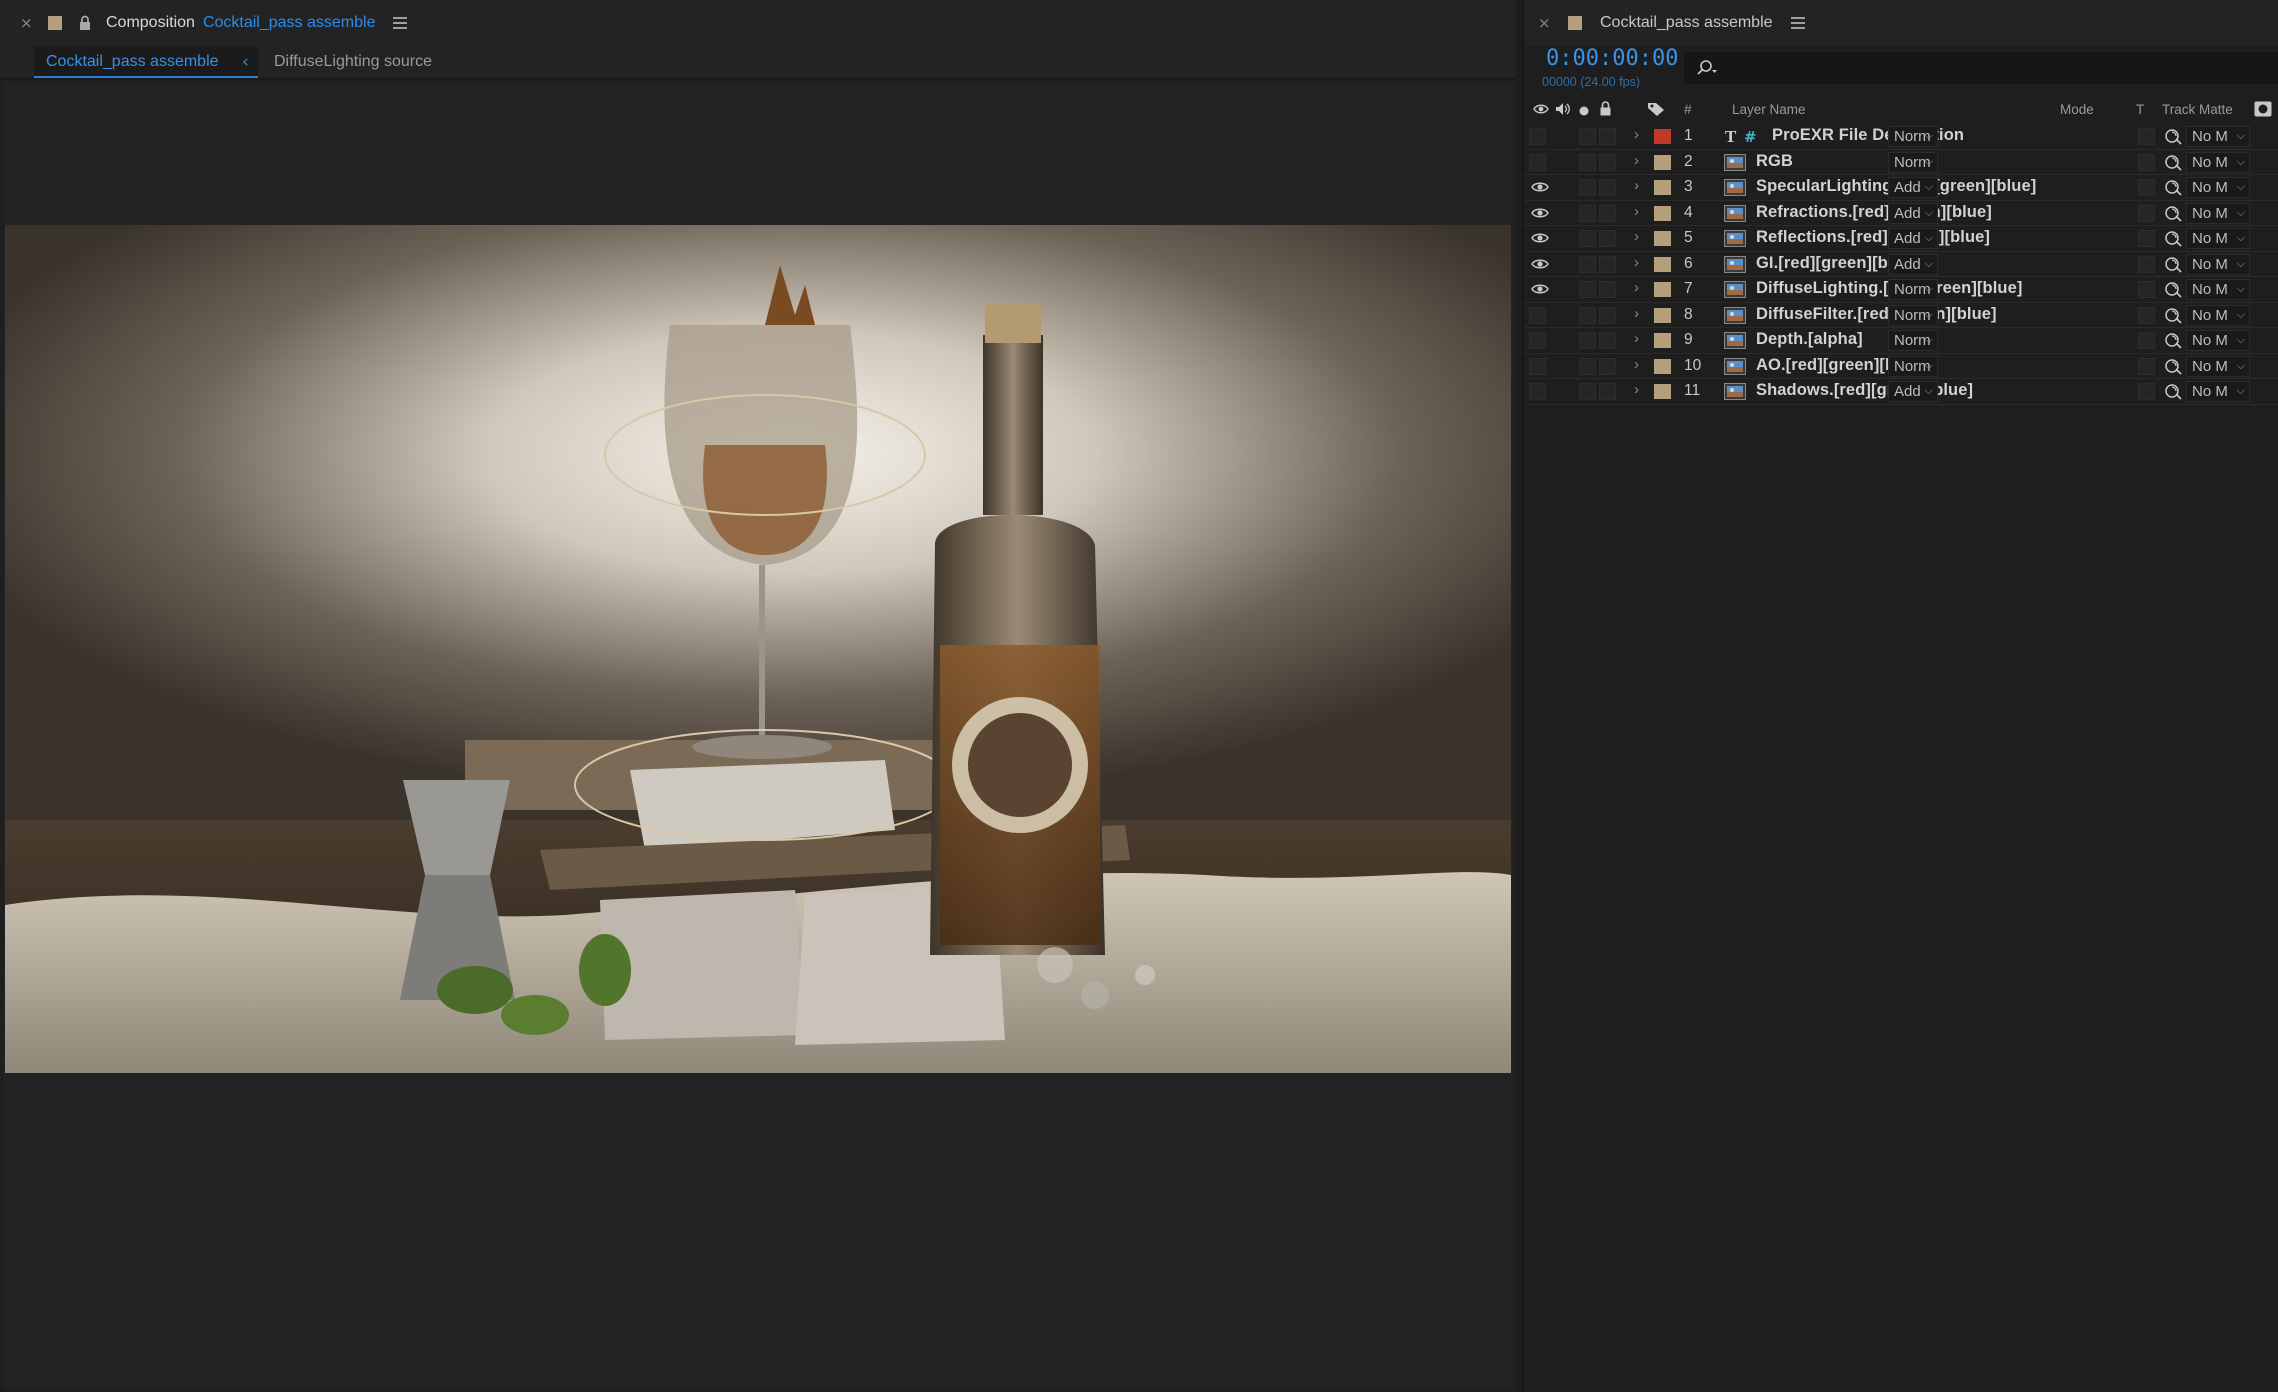 This screenshot has height=1392, width=2278. Describe the element at coordinates (1563, 110) in the screenshot. I see `audio-speaker-icon` at that location.